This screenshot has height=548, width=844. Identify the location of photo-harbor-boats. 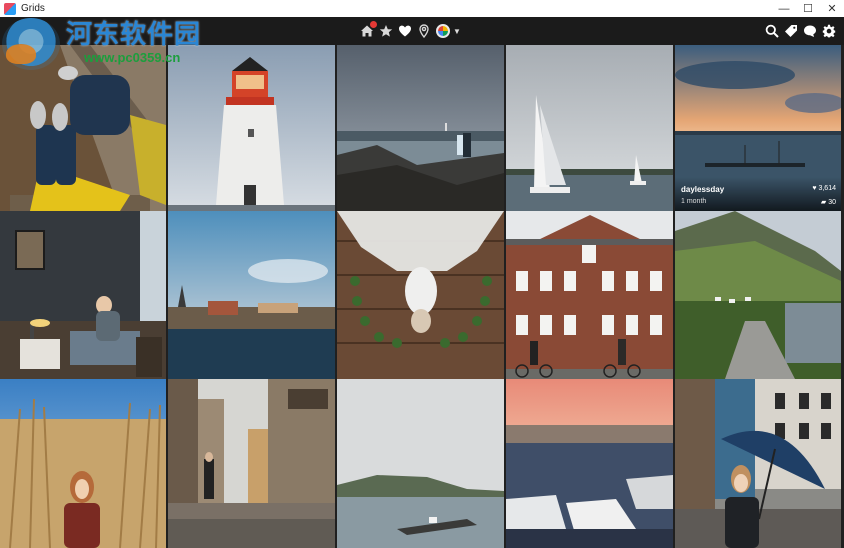
(589, 463).